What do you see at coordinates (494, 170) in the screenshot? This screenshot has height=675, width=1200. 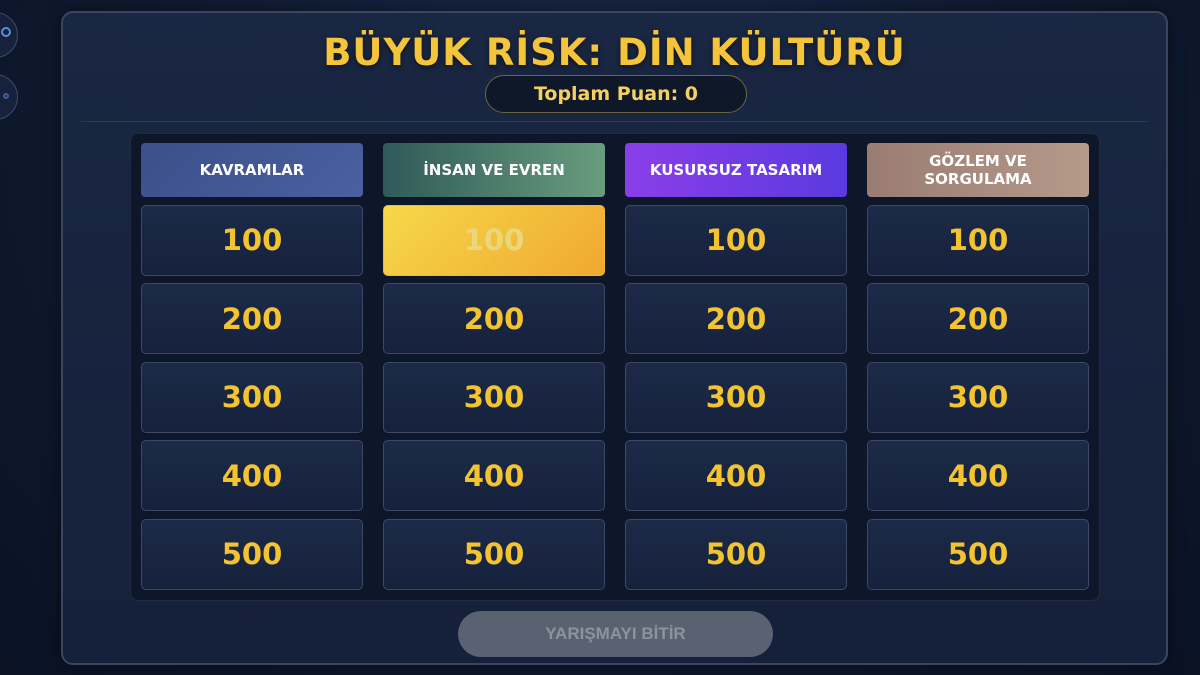 I see `category-header: İNSAN VE EVREN` at bounding box center [494, 170].